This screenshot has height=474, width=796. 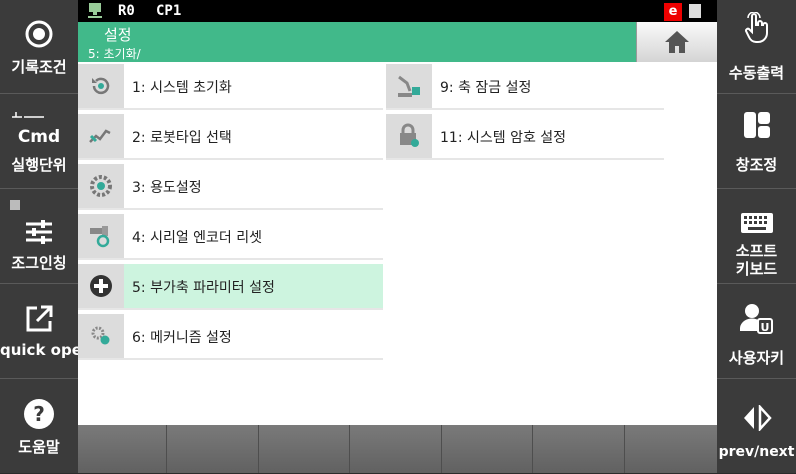 I want to click on robot-indicator: R0, so click(x=126, y=11).